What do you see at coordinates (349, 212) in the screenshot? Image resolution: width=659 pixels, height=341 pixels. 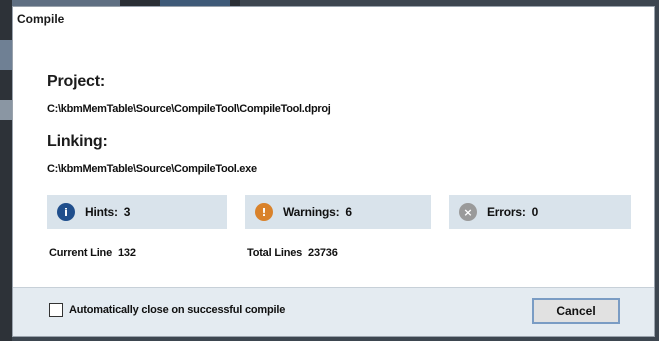 I see `warnings-count: 6` at bounding box center [349, 212].